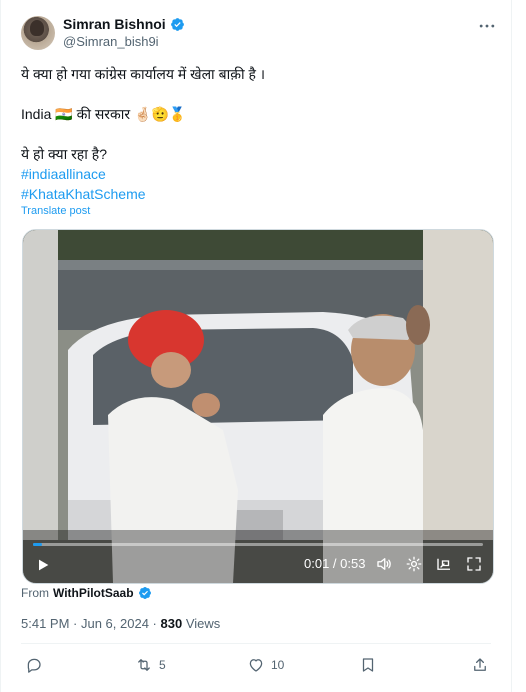  What do you see at coordinates (64, 154) in the screenshot?
I see `post-line-5: ये हो क्या रहा है?` at bounding box center [64, 154].